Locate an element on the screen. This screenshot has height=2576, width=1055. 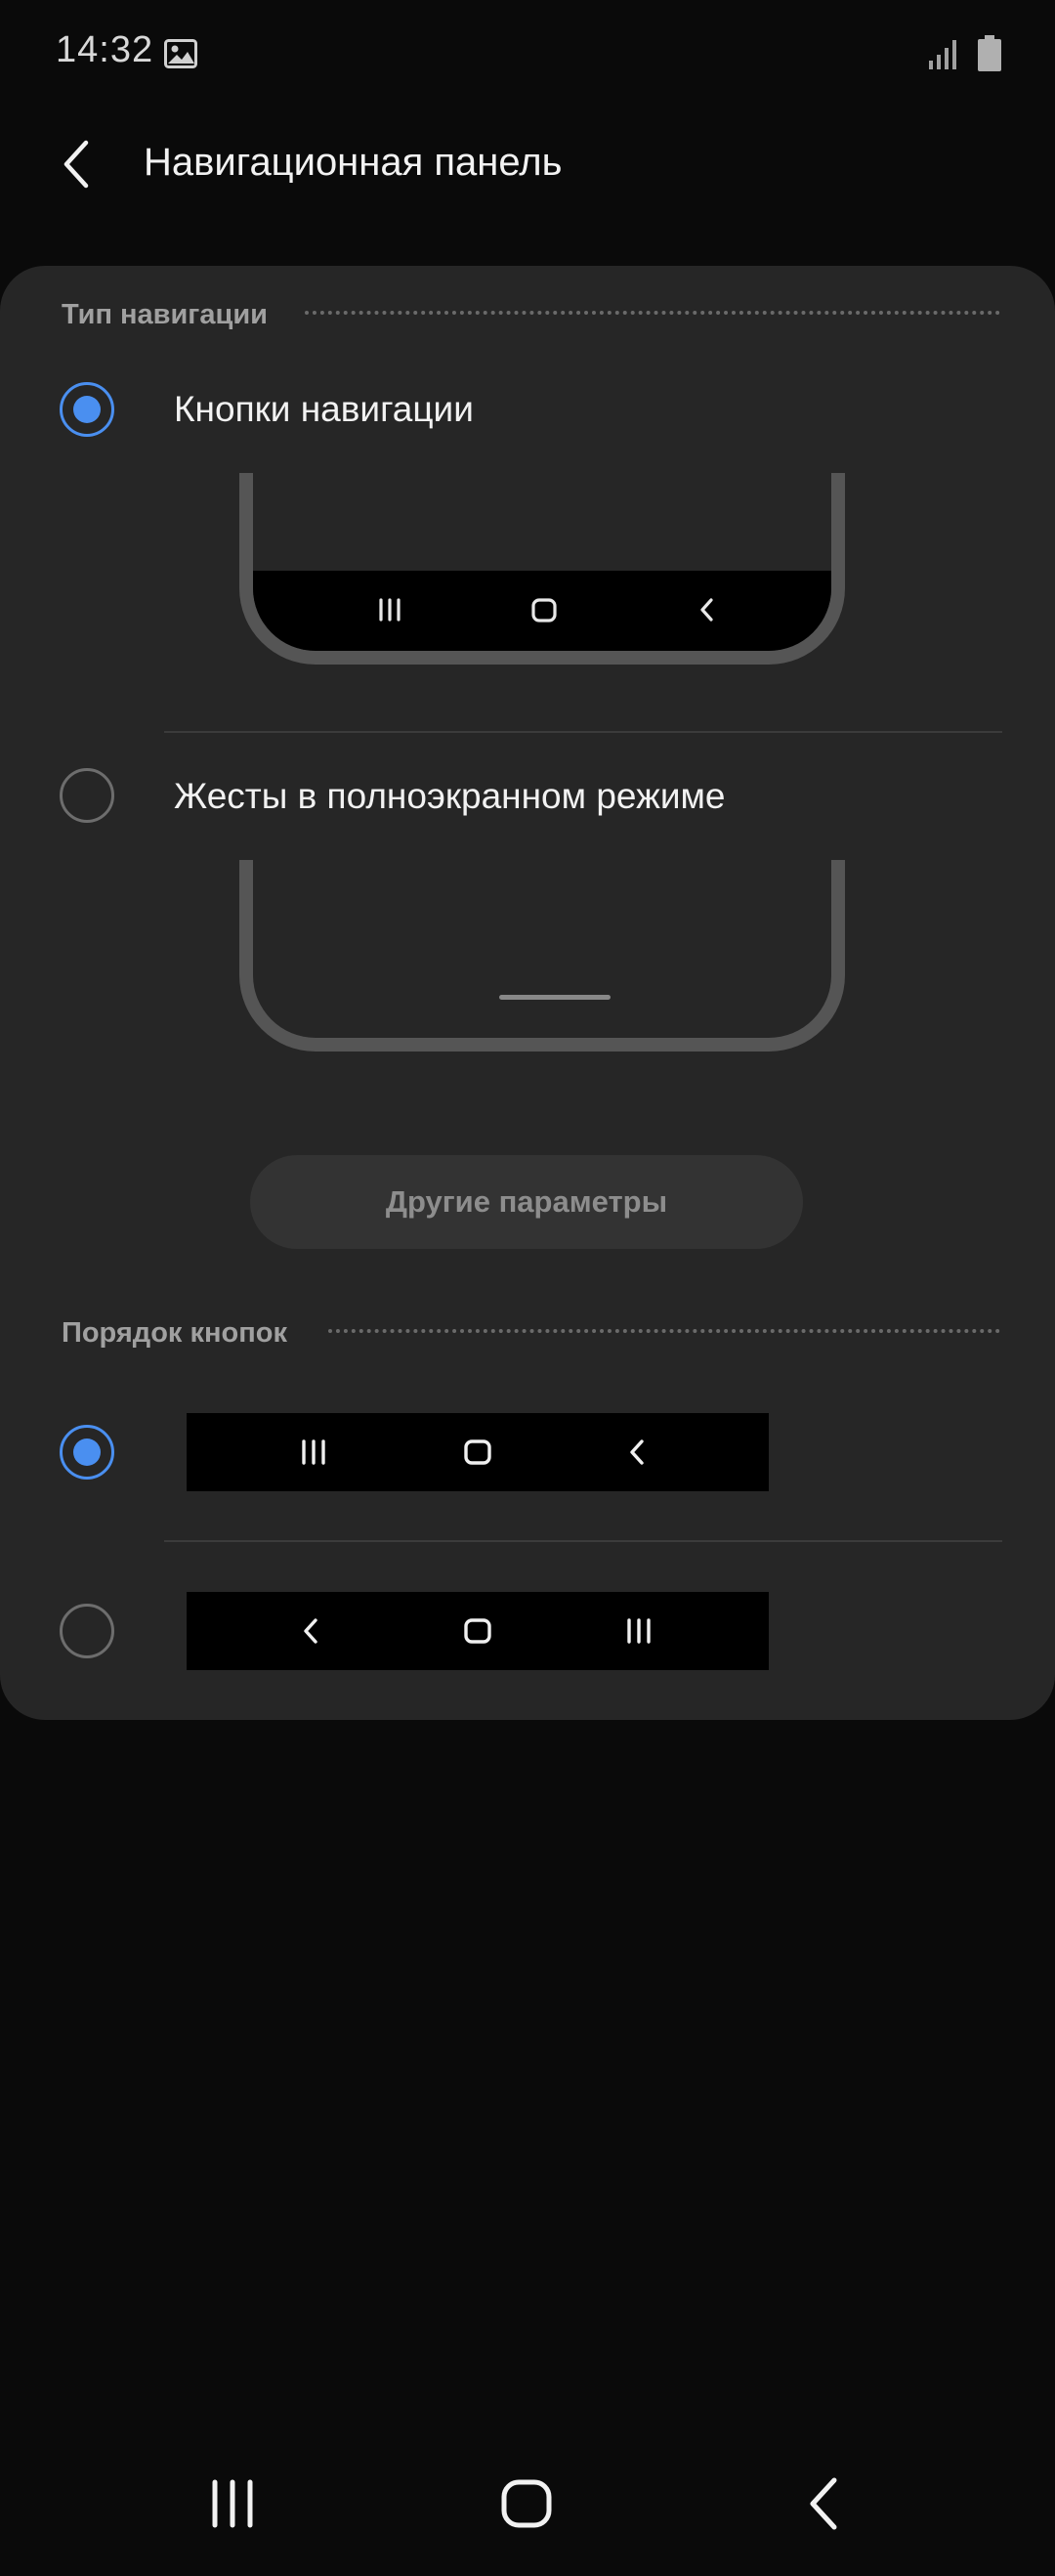
page-title: Навигационная панель is located at coordinates (353, 163).